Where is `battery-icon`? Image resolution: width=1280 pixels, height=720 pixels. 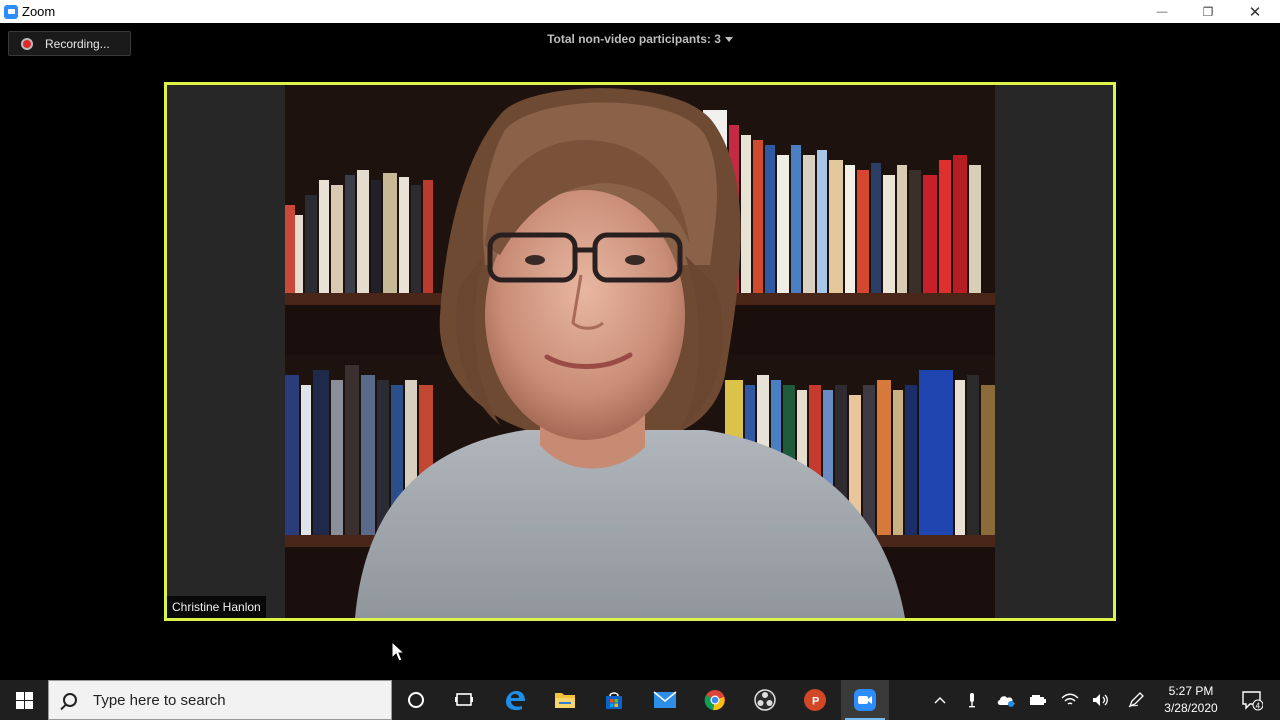
battery-icon is located at coordinates (1038, 700).